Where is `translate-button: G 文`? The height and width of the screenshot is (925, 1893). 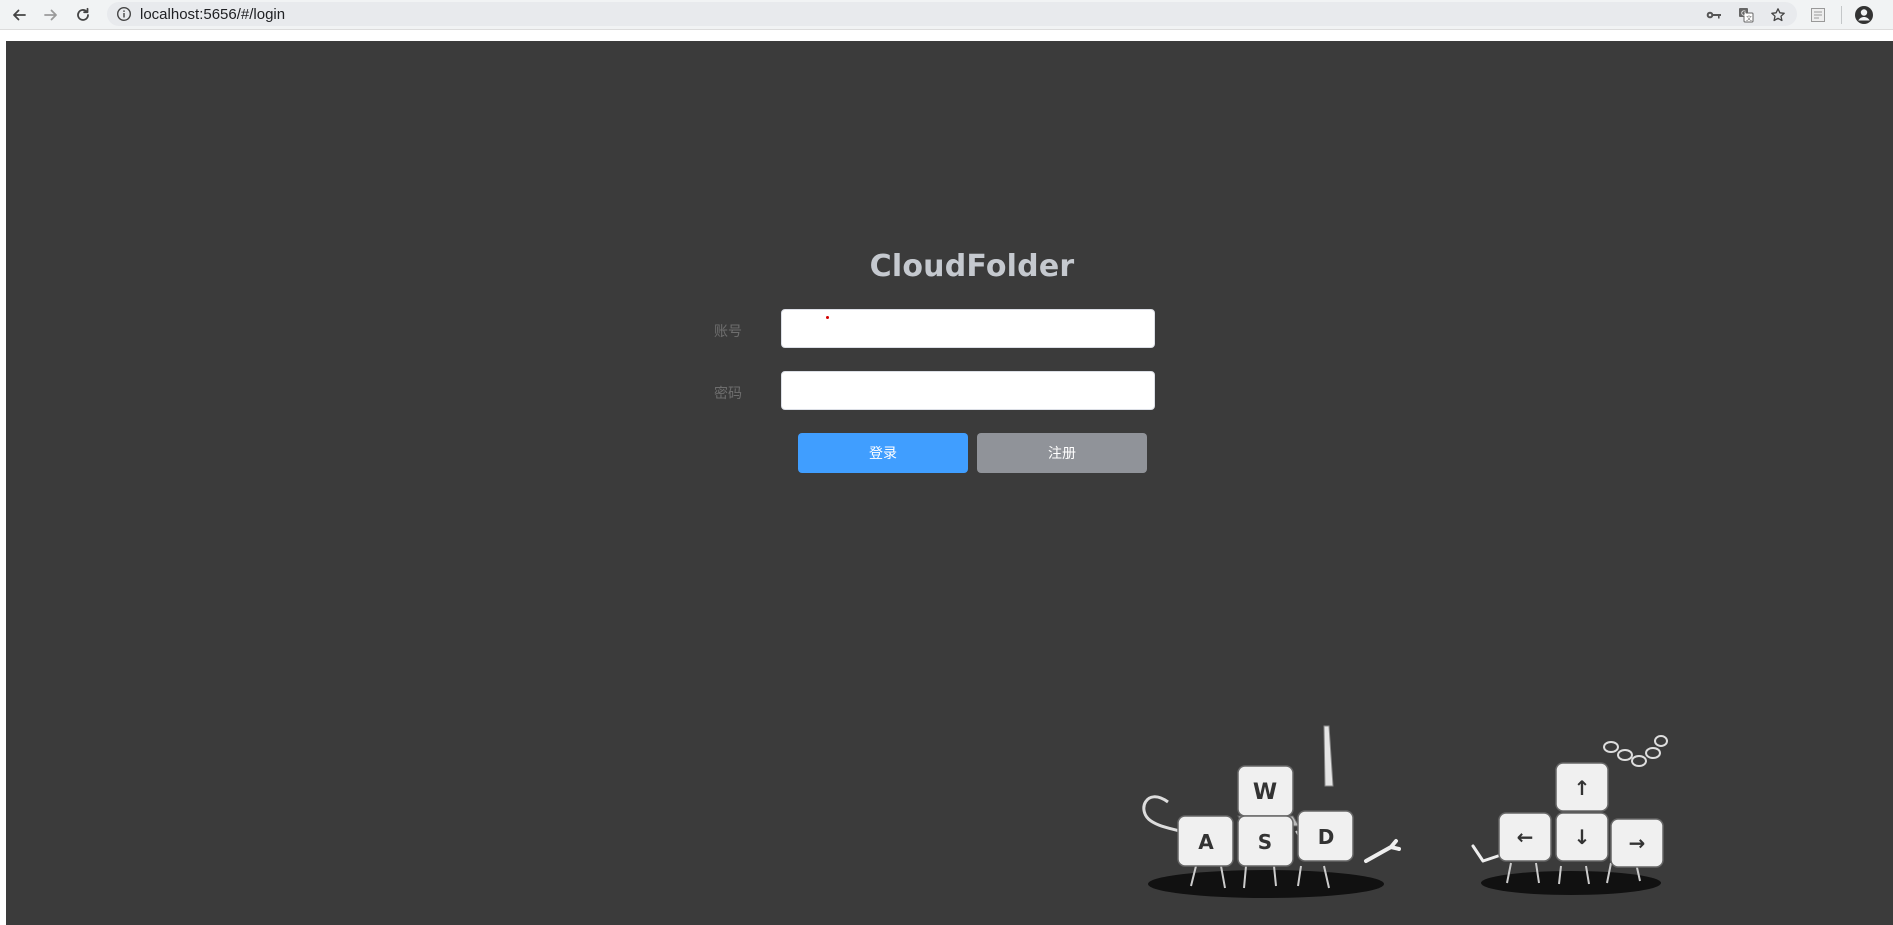 translate-button: G 文 is located at coordinates (1746, 15).